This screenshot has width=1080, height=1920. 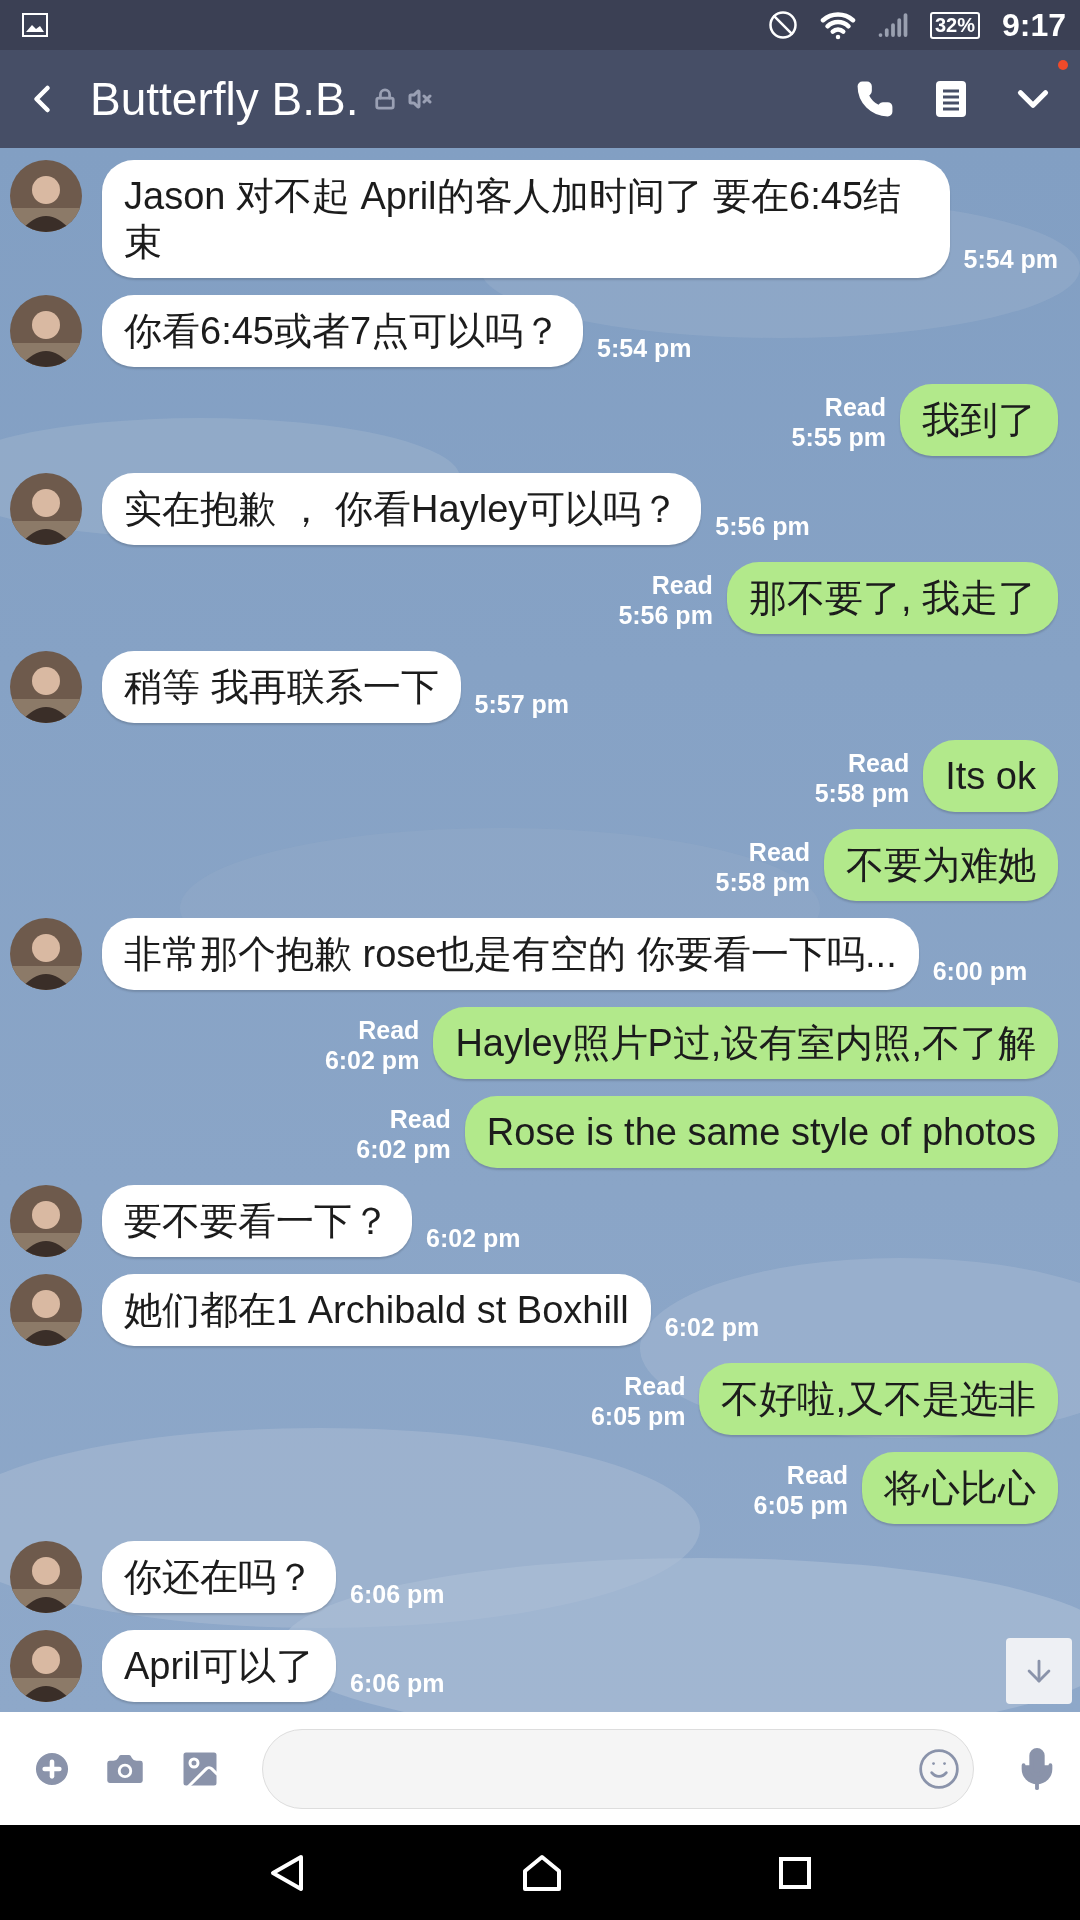 What do you see at coordinates (286, 1872) in the screenshot?
I see `back-icon` at bounding box center [286, 1872].